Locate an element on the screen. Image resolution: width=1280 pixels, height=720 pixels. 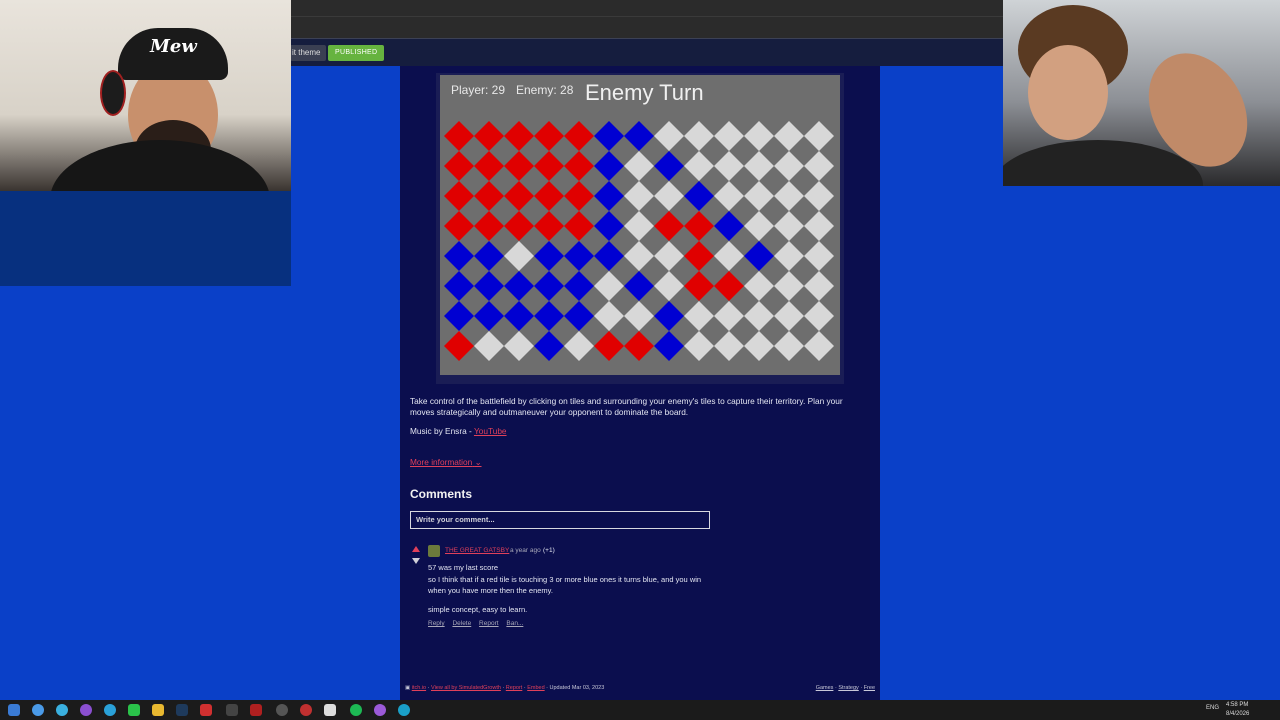
comment-author: THE GREAT GATSBY is located at coordinates (477, 550).